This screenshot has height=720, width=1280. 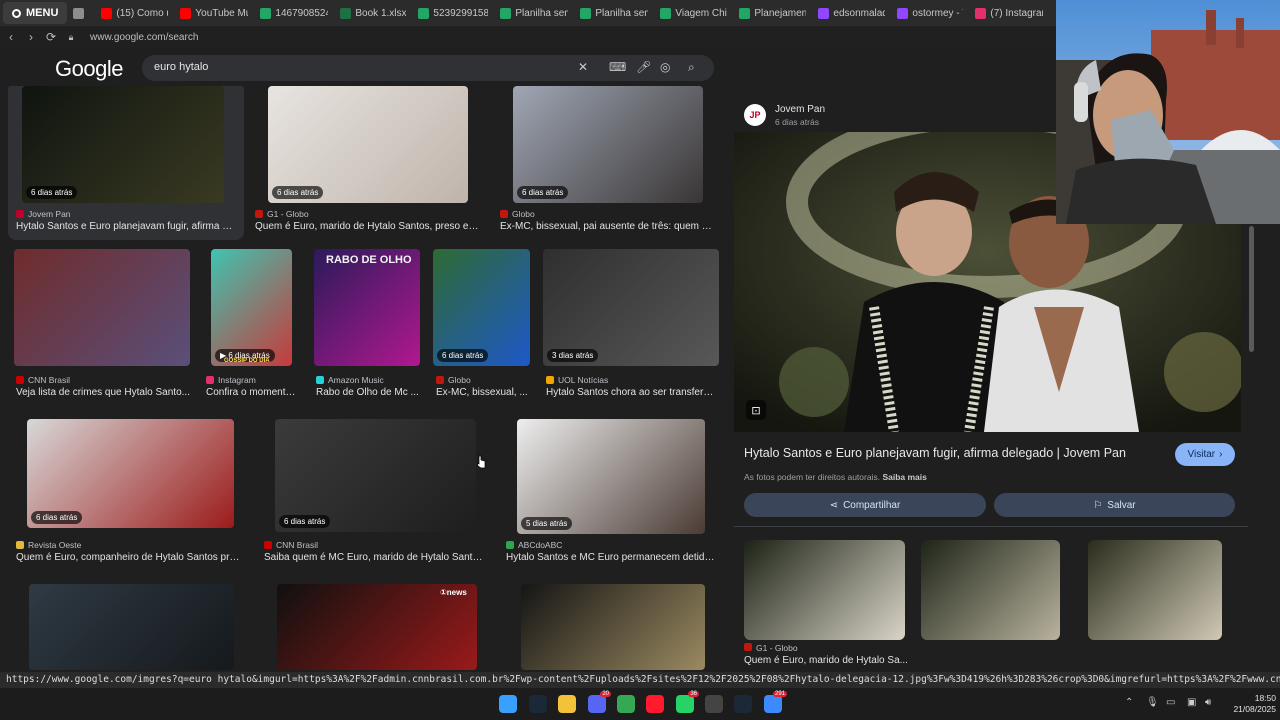 I want to click on system-clock: 18:50 21/08/2025, so click(x=1249, y=704).